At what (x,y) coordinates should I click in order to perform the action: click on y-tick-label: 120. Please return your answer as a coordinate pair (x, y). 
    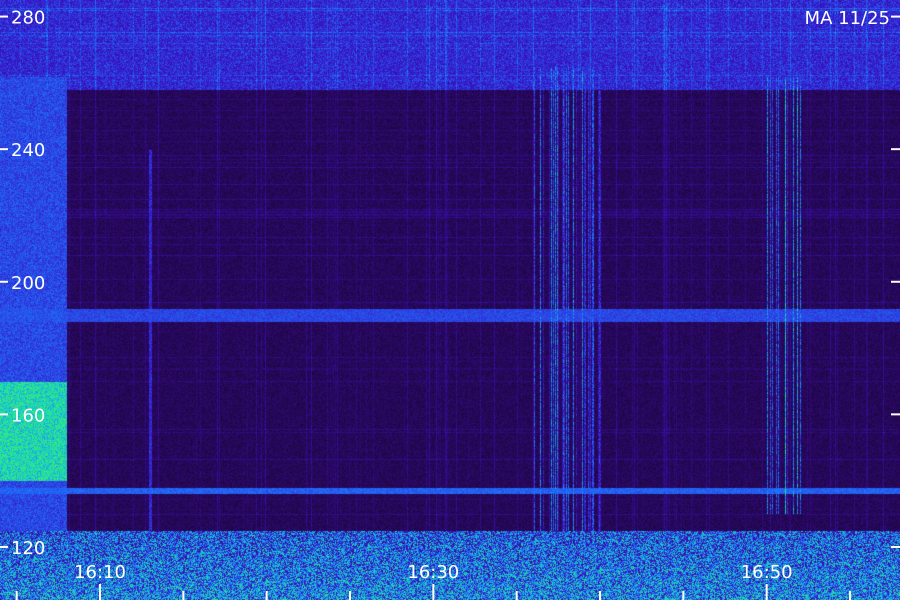
    Looking at the image, I should click on (28, 548).